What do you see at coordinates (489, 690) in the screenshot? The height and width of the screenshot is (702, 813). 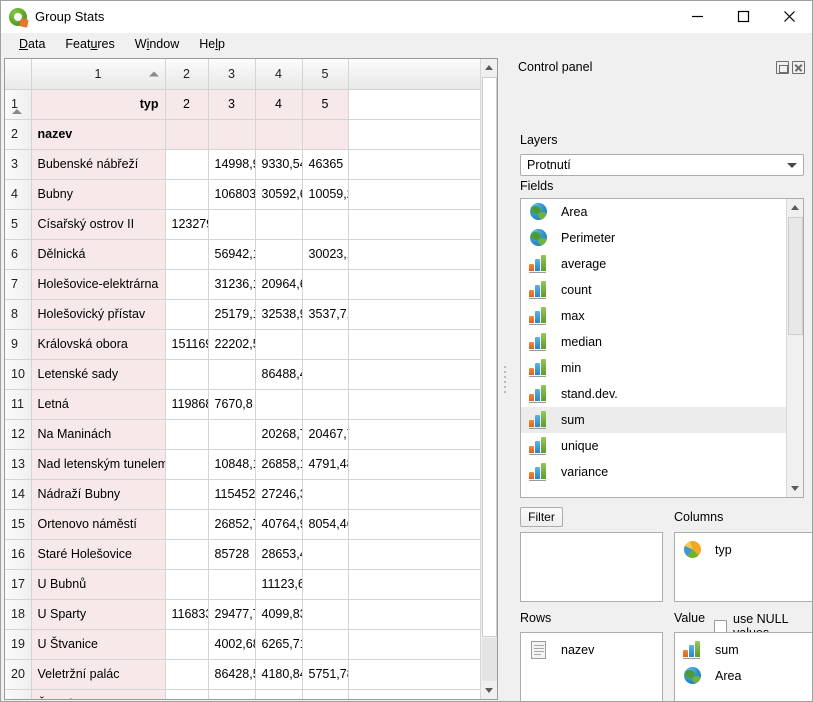 I see `scroll-down-arrow-icon` at bounding box center [489, 690].